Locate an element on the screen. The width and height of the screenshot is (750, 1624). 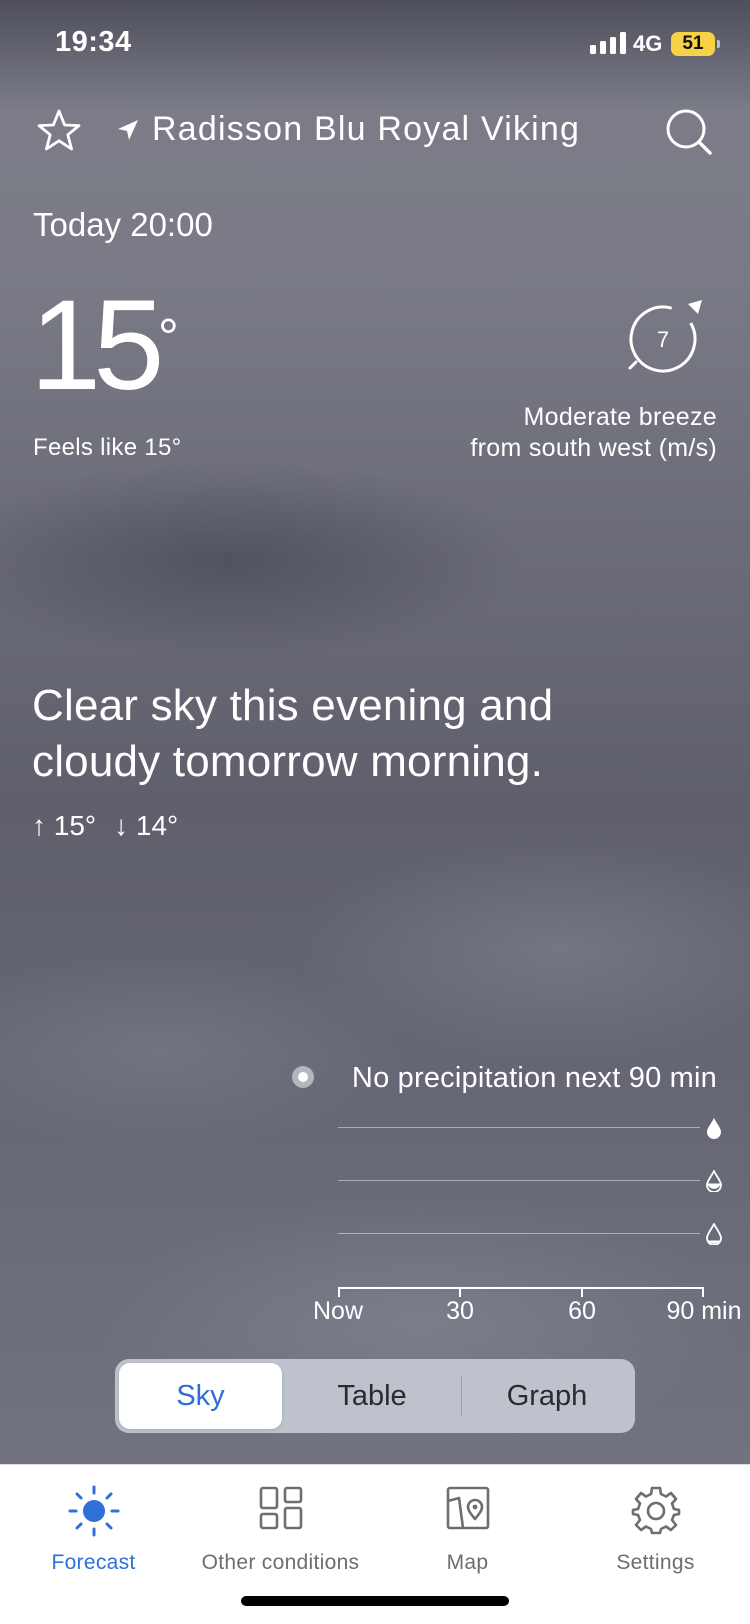
sun-icon is located at coordinates (93, 1511).